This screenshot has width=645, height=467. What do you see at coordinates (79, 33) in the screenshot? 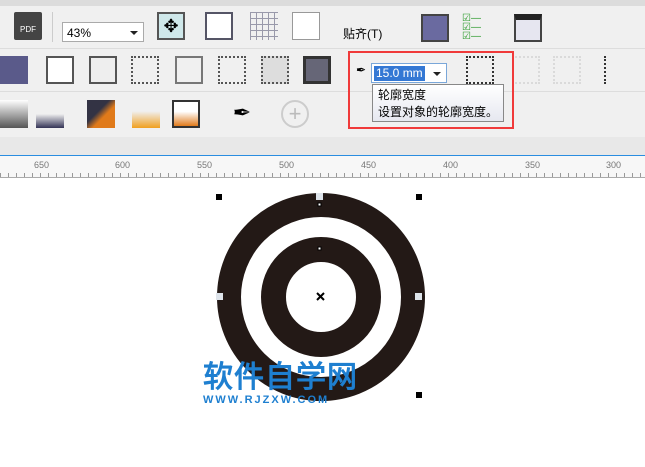
I see `zoom-value: 43%` at bounding box center [79, 33].